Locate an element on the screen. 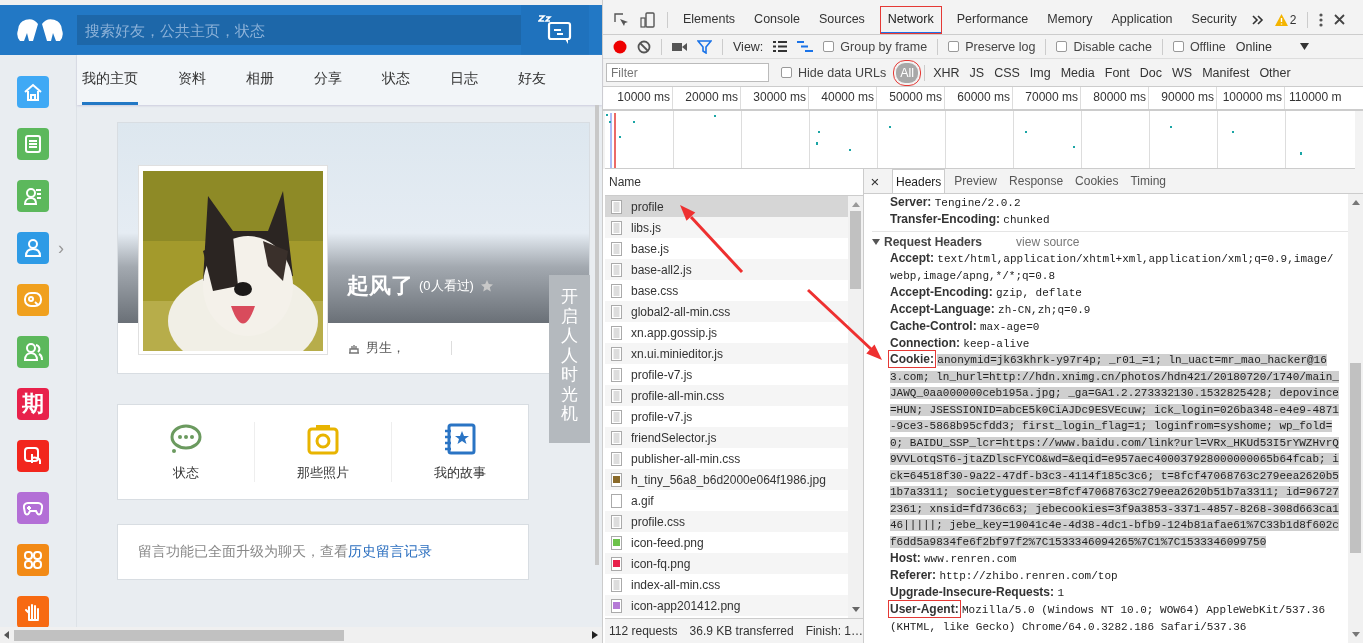 The width and height of the screenshot is (1363, 643). profile-tab: 我的主页 is located at coordinates (110, 80).